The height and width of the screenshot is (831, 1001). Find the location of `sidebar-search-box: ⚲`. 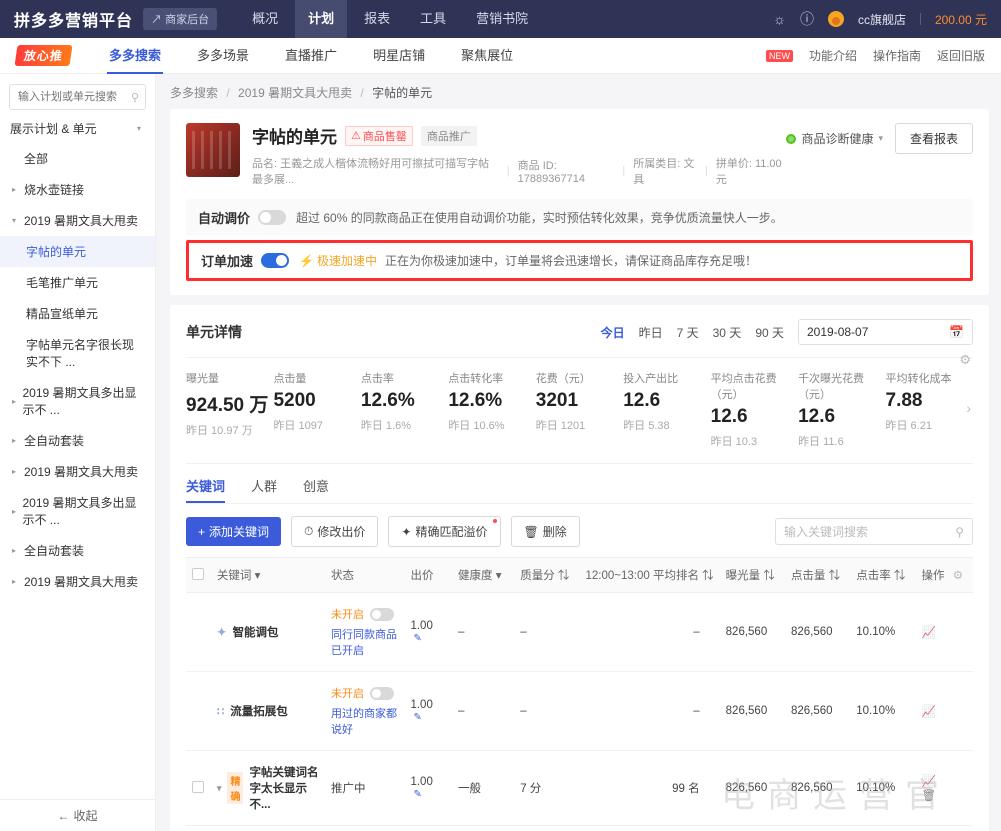

sidebar-search-box: ⚲ is located at coordinates (77, 97).